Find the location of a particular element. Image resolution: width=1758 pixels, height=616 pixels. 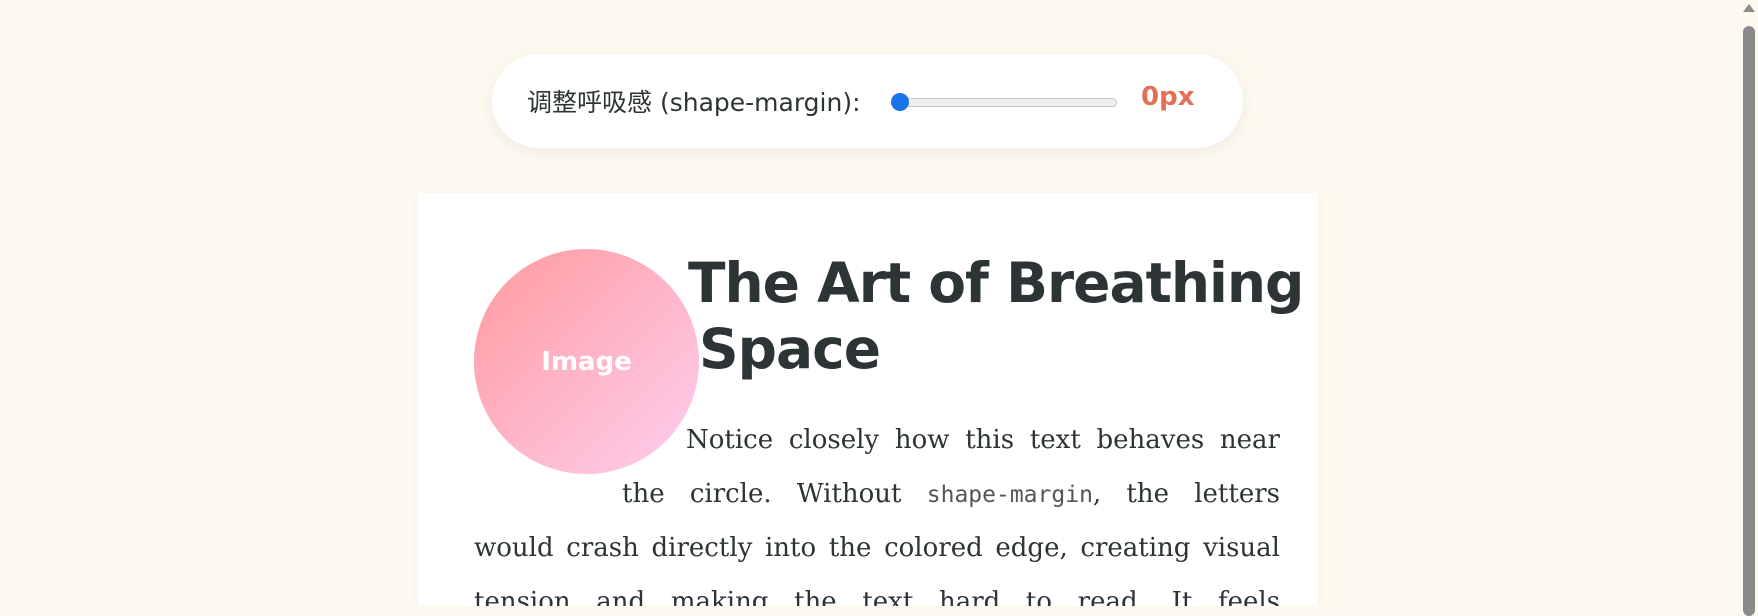

vertical-scrollbar is located at coordinates (1749, 308).